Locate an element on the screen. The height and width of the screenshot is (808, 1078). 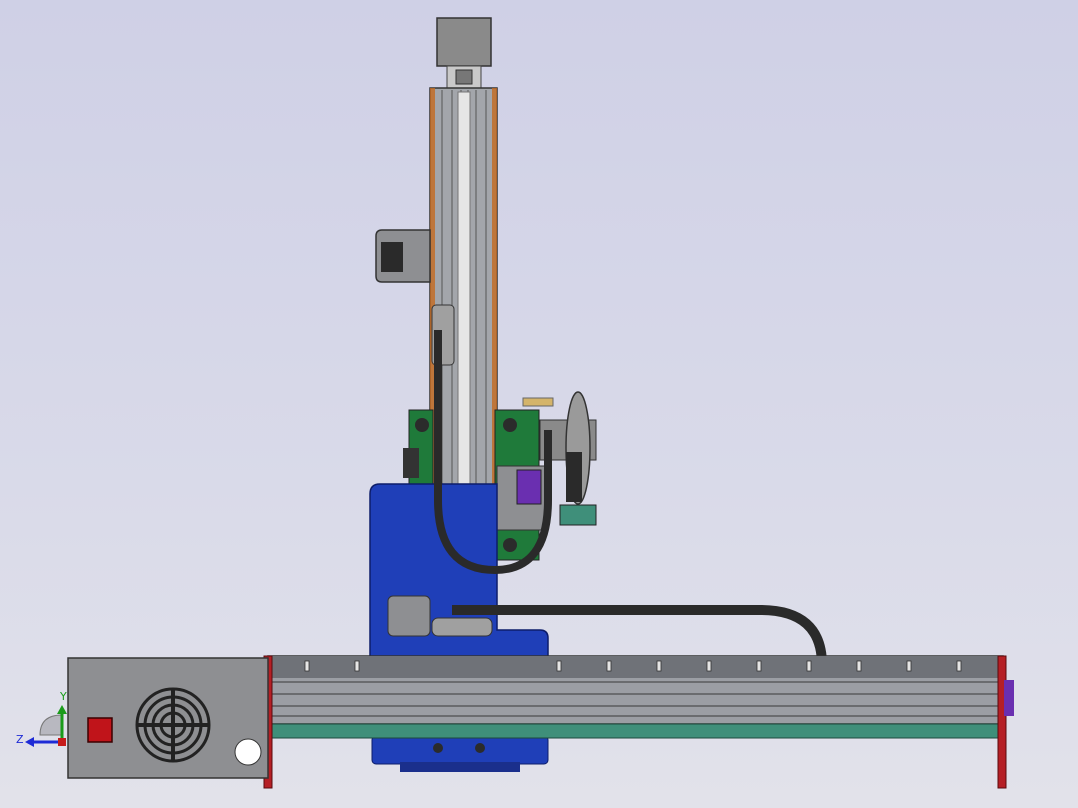
y-axis-label: Y is located at coordinates (63, 696).